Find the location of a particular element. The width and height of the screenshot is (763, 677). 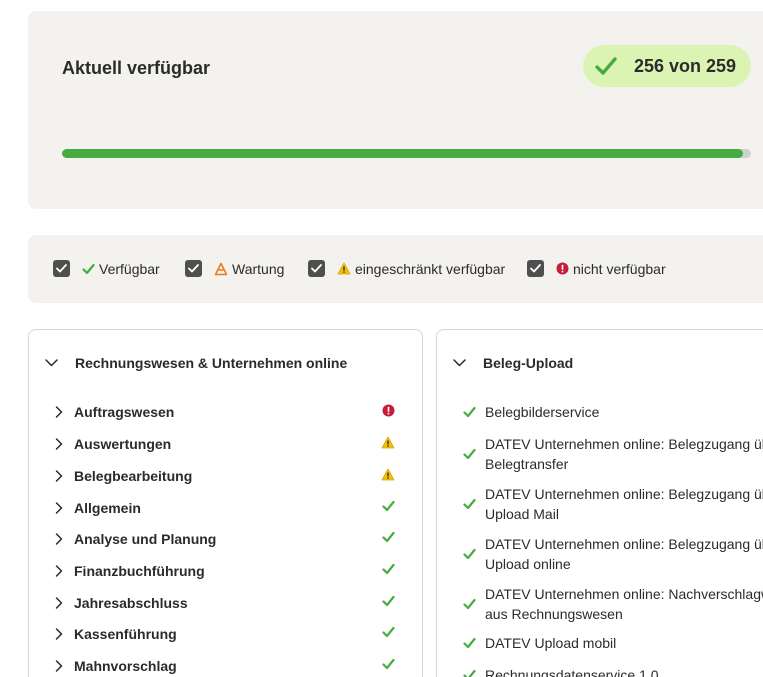

service-label: DATEV Upload mobil is located at coordinates (551, 643).